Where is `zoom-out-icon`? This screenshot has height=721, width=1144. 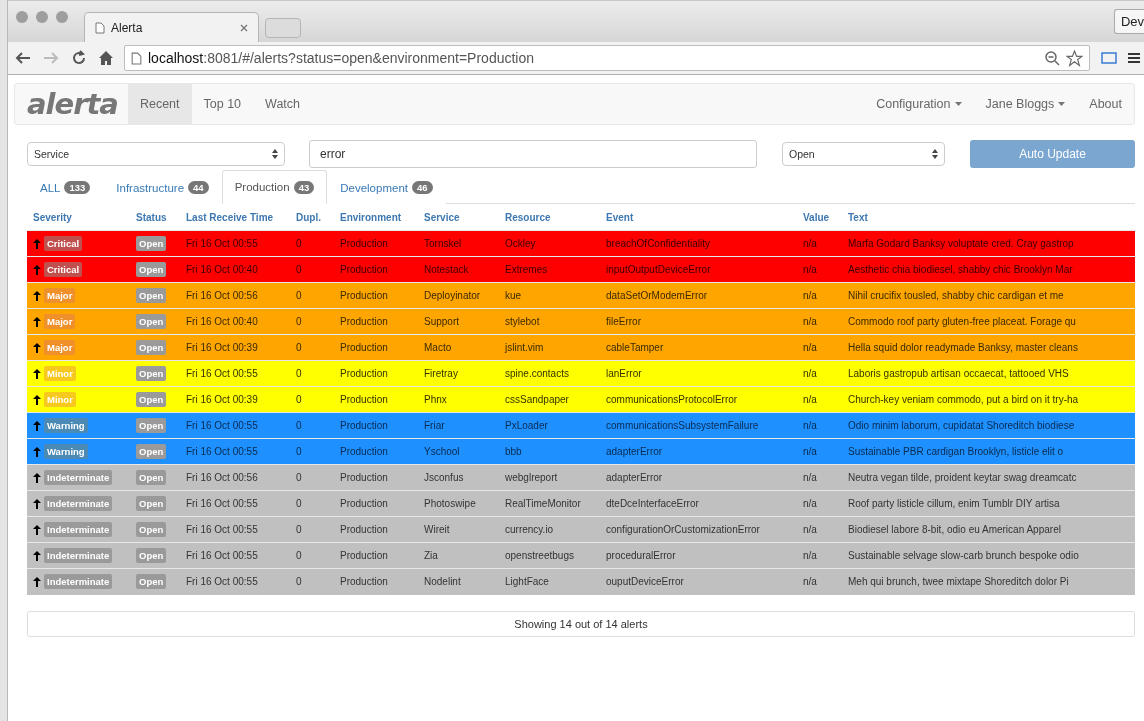
zoom-out-icon is located at coordinates (1052, 58).